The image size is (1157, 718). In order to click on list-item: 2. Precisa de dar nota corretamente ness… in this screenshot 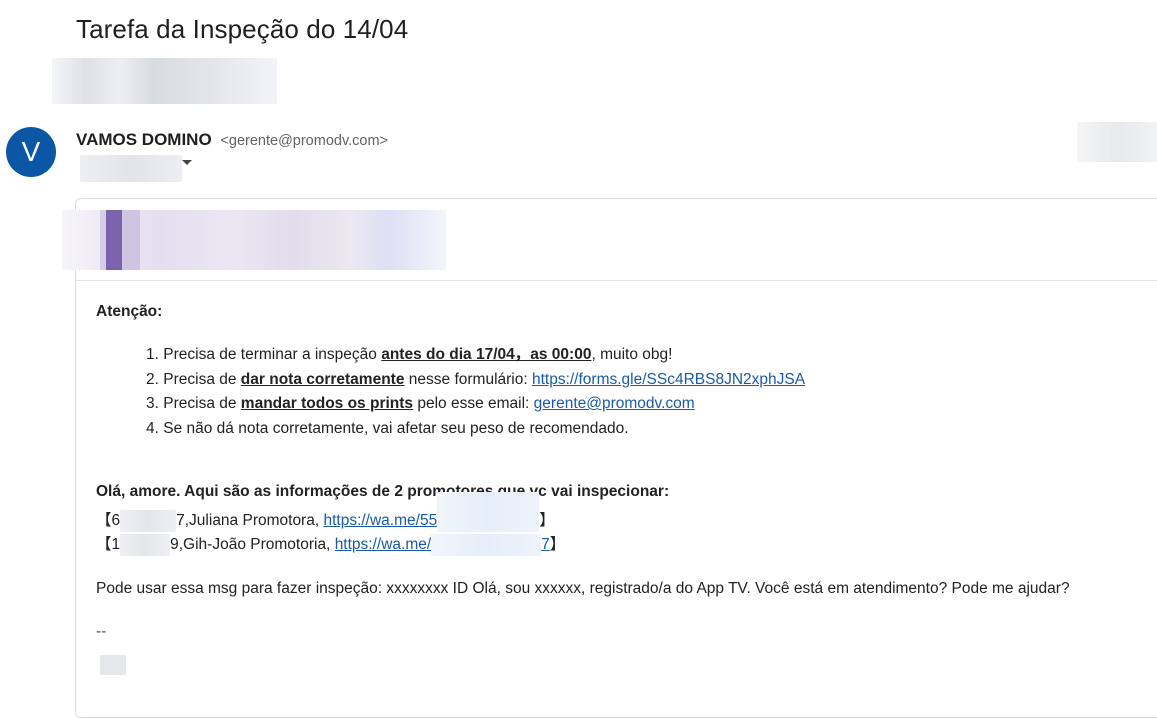, I will do `click(476, 379)`.